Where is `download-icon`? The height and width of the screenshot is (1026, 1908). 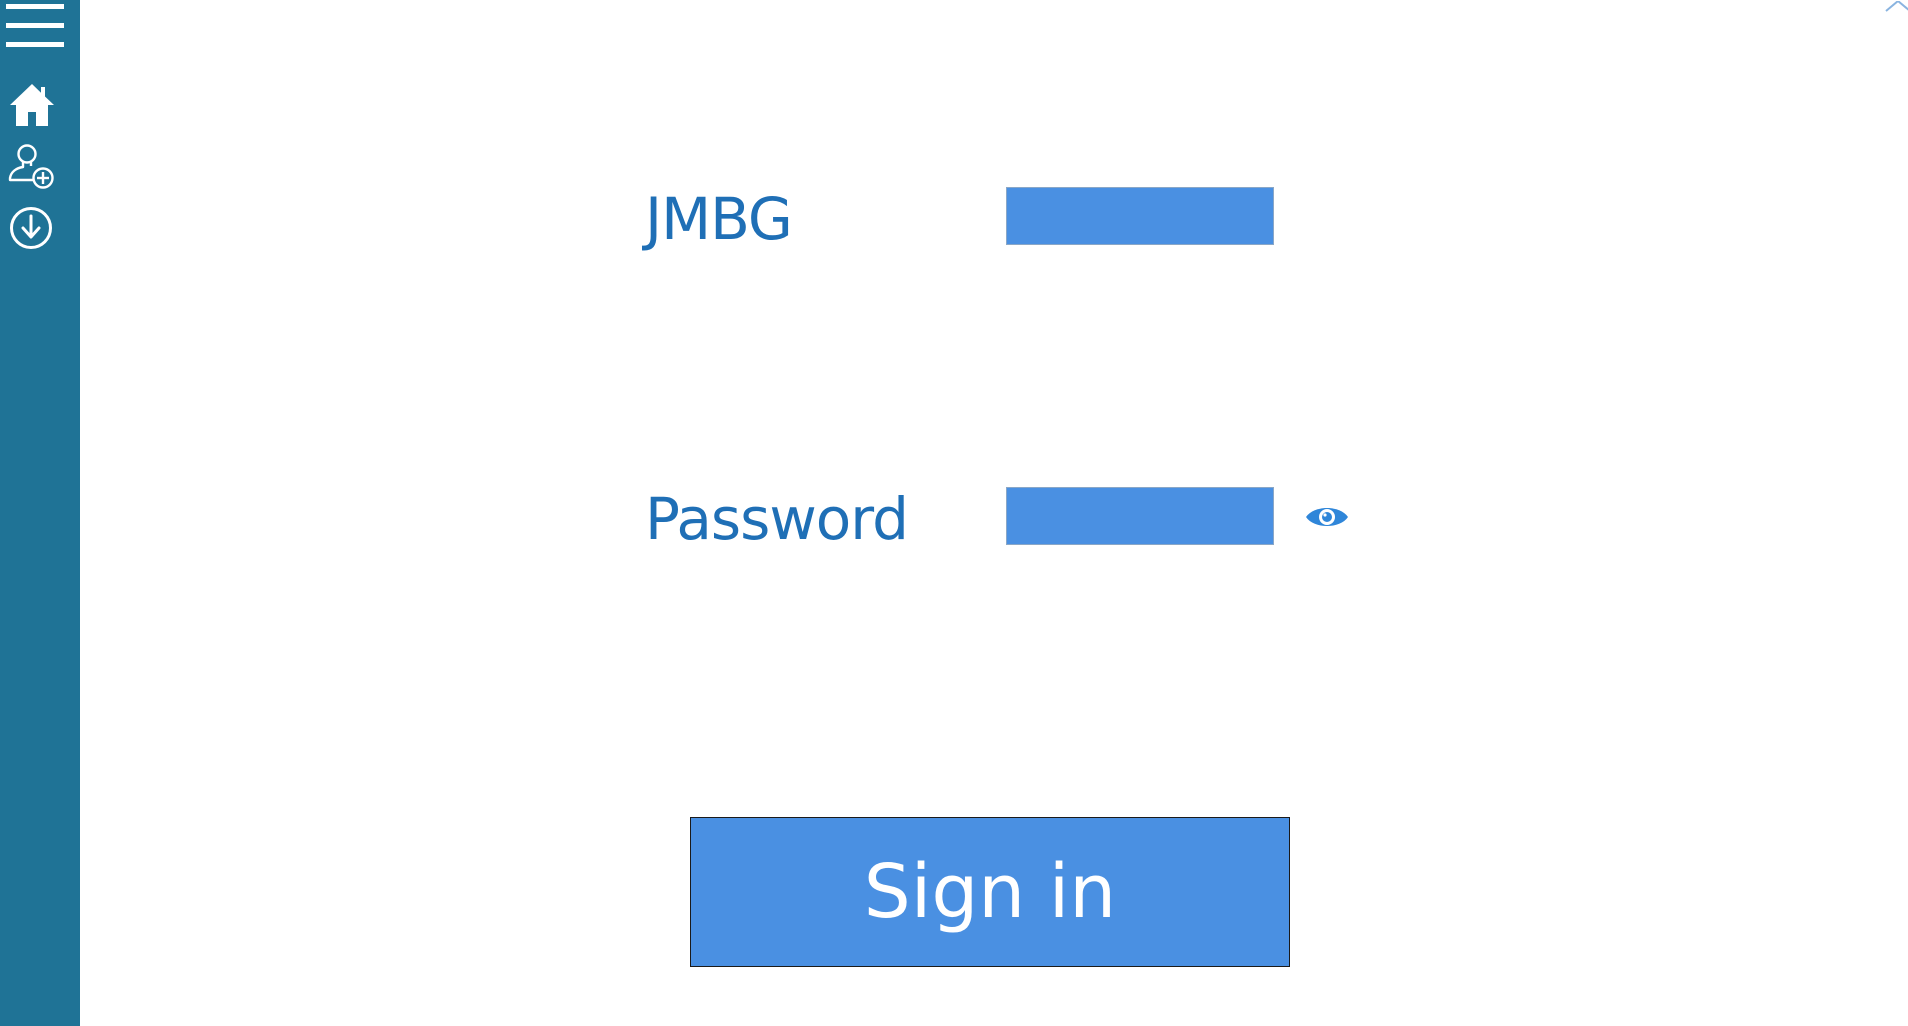
download-icon is located at coordinates (31, 228).